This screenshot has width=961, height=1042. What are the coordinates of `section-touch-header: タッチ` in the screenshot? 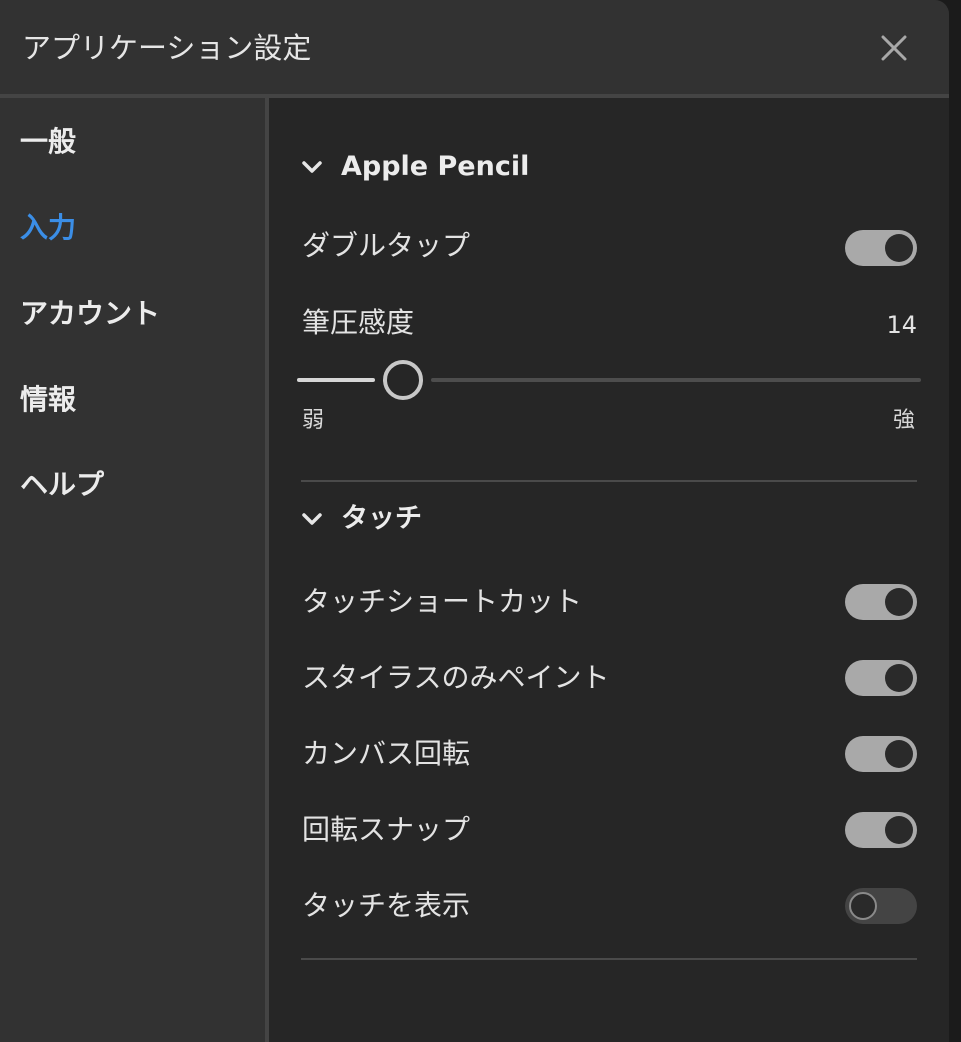 It's located at (399, 519).